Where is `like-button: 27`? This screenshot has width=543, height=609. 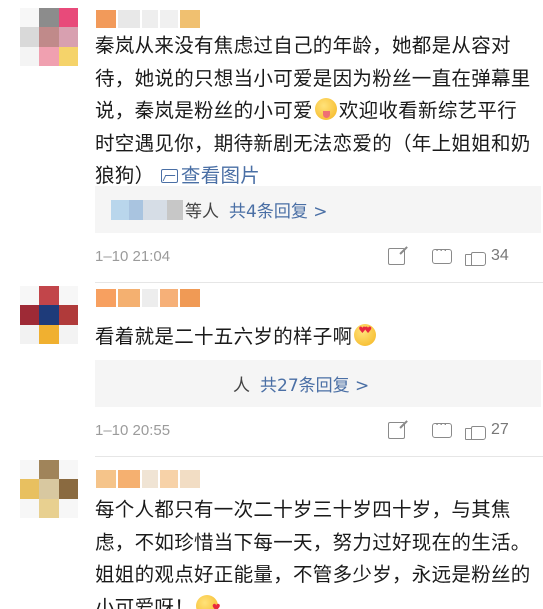
like-button: 27 is located at coordinates (501, 430).